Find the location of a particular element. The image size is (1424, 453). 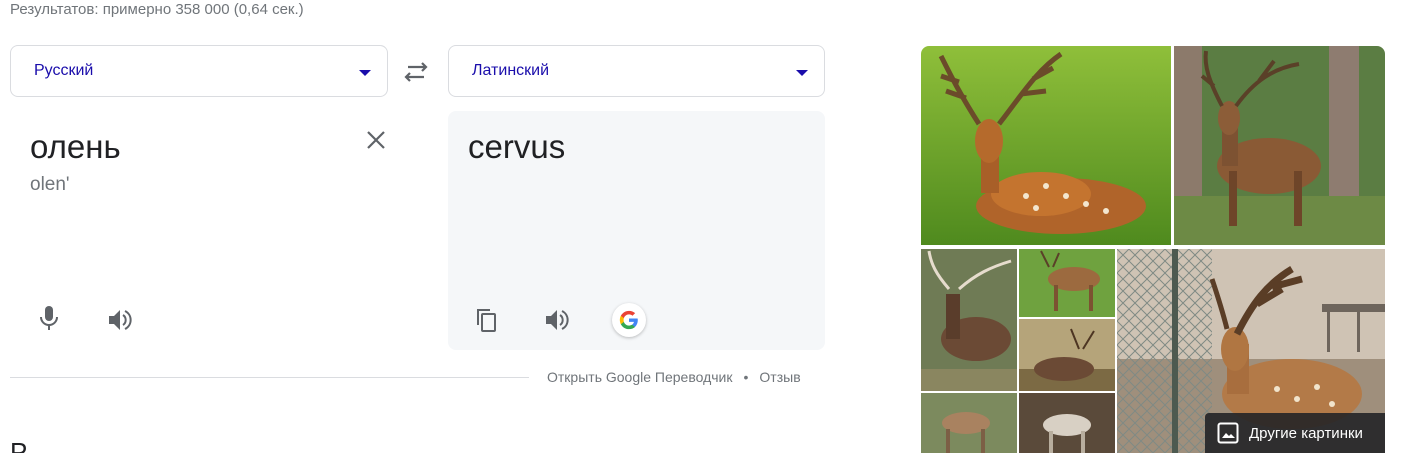

open-translator-link: Открыть Google Переводчик is located at coordinates (640, 377).